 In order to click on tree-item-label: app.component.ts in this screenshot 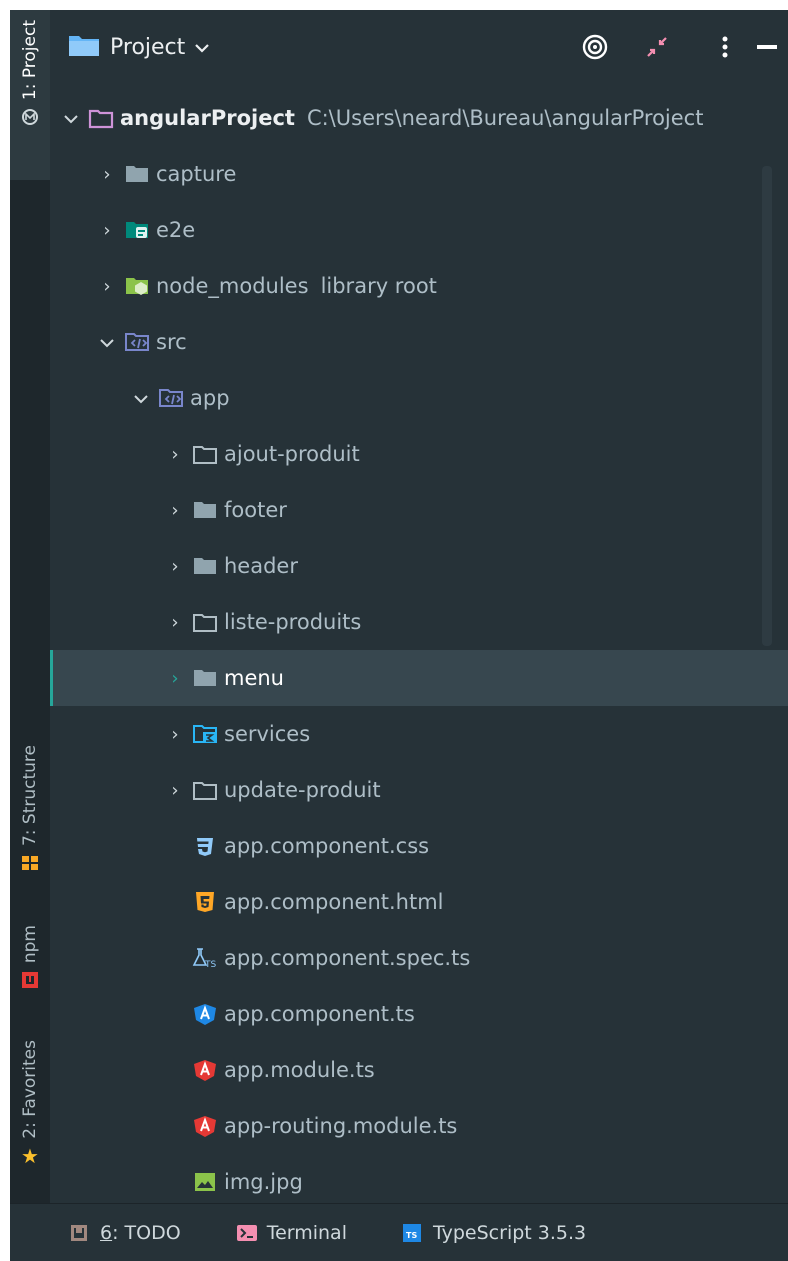, I will do `click(319, 1014)`.